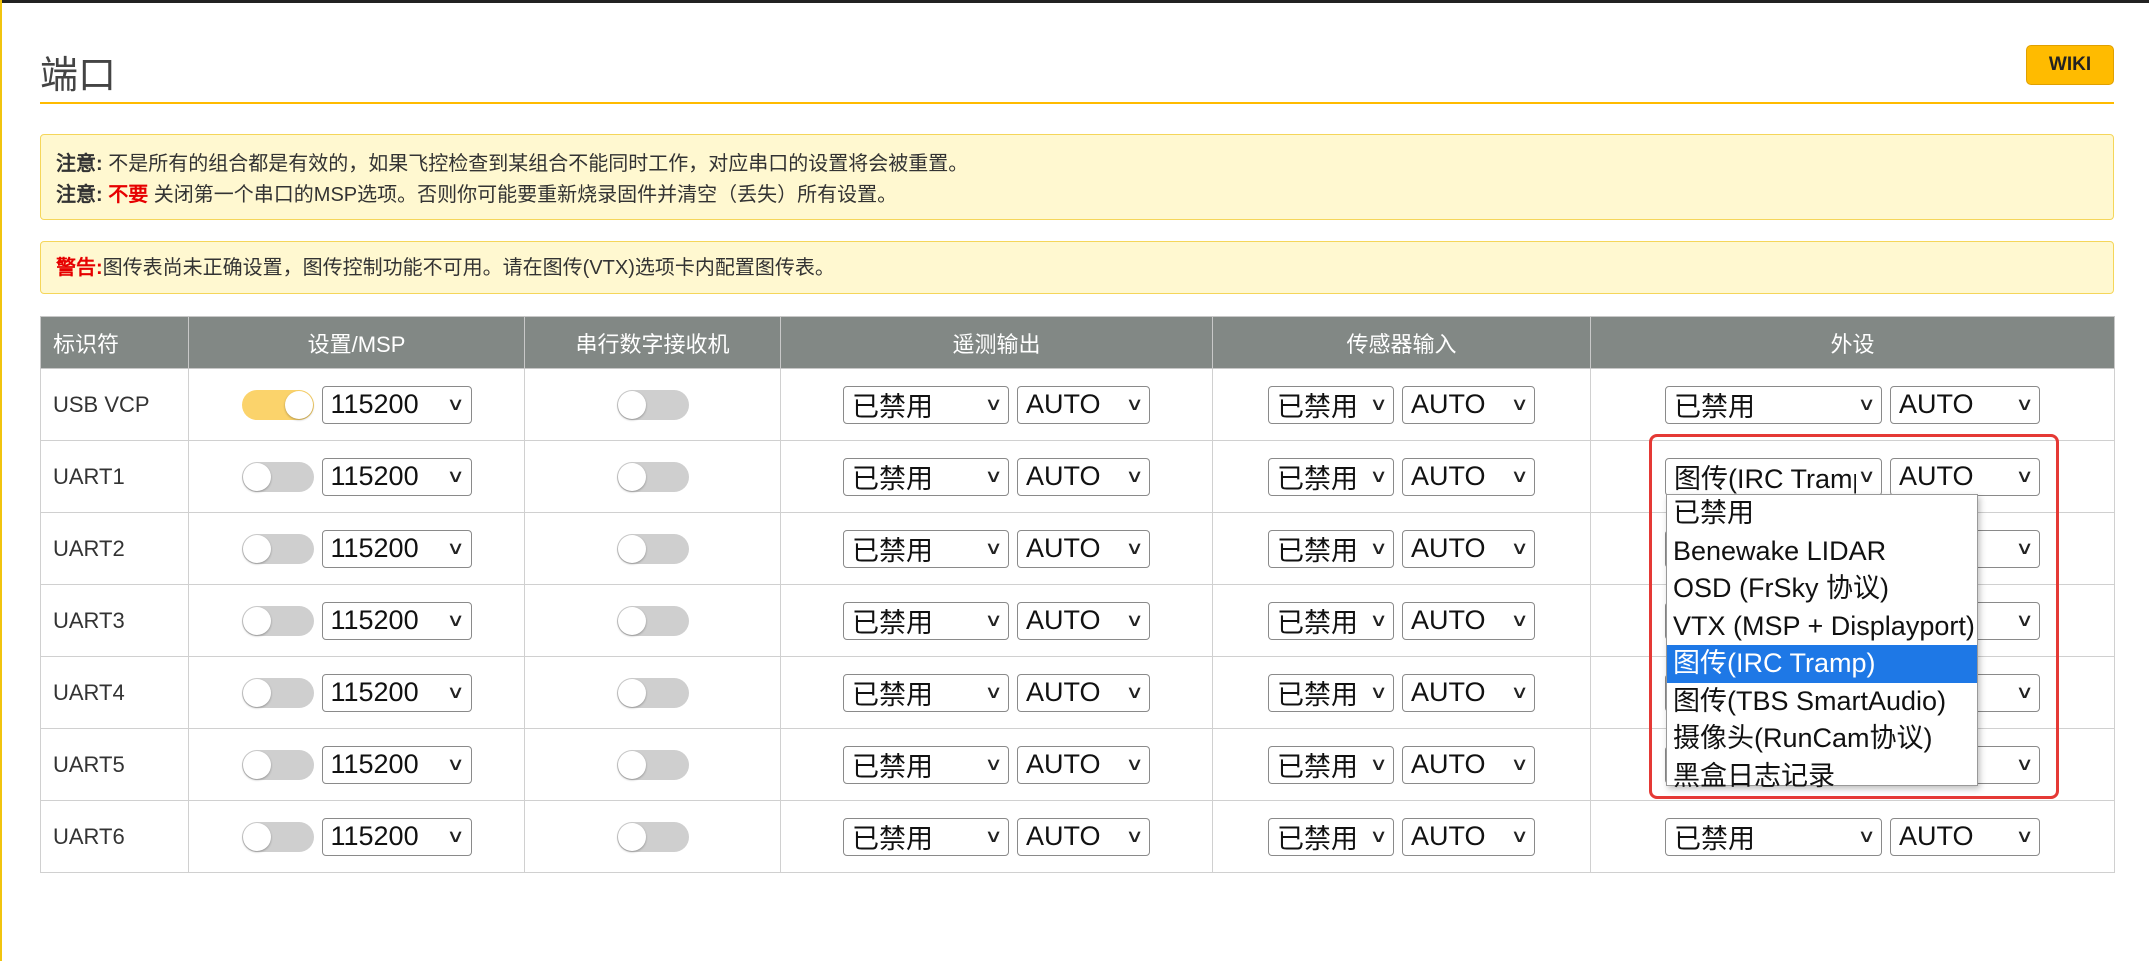 The height and width of the screenshot is (961, 2149). I want to click on wiki-button: WIKI, so click(2070, 65).